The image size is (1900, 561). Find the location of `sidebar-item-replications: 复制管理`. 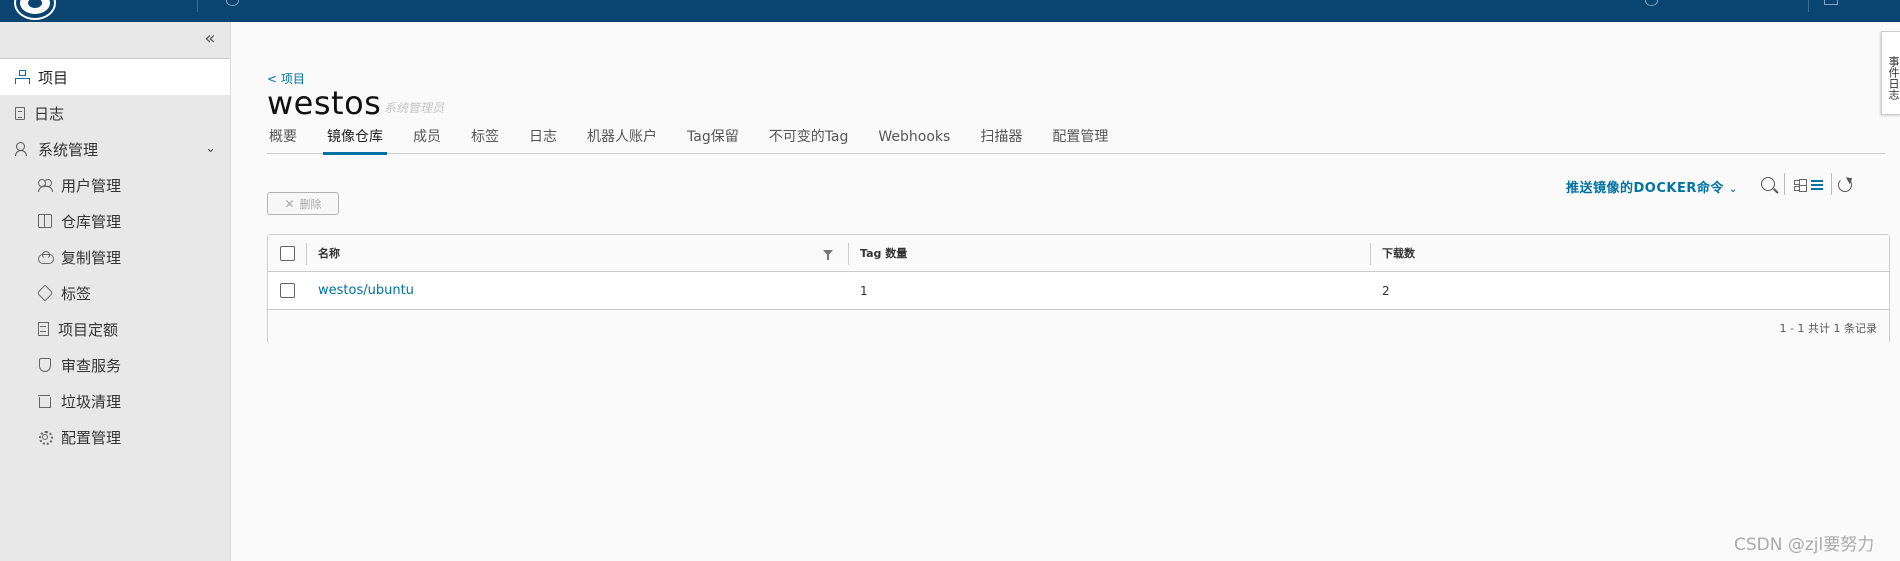

sidebar-item-replications: 复制管理 is located at coordinates (115, 257).